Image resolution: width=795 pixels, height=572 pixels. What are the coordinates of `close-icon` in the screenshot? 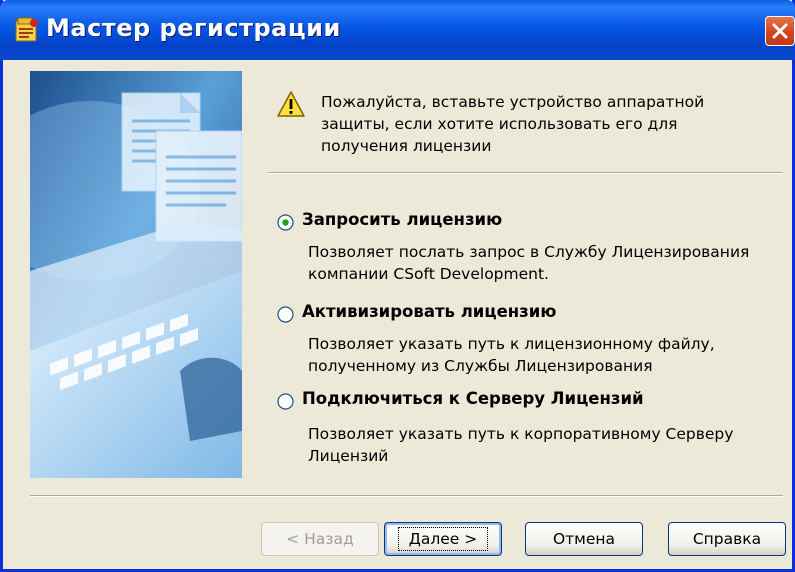 It's located at (780, 31).